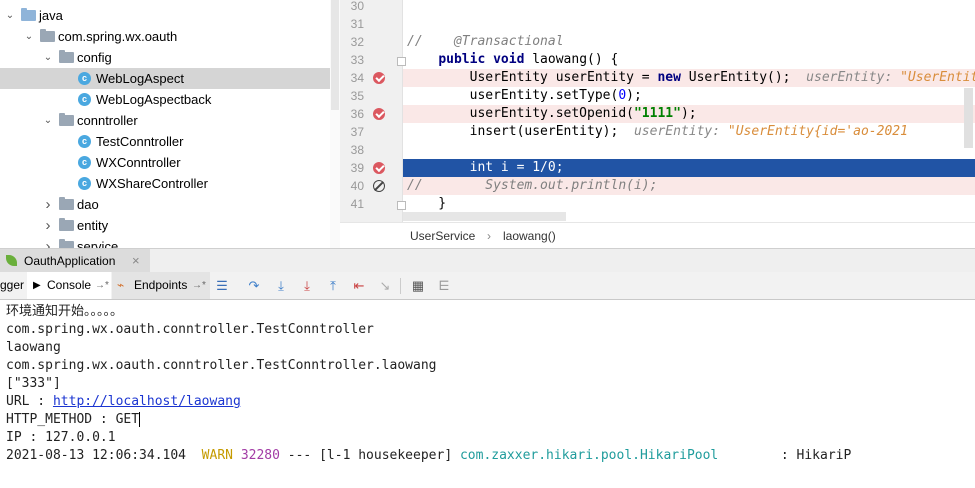  I want to click on code-line: userEntity.setOpenid("1111");, so click(689, 114).